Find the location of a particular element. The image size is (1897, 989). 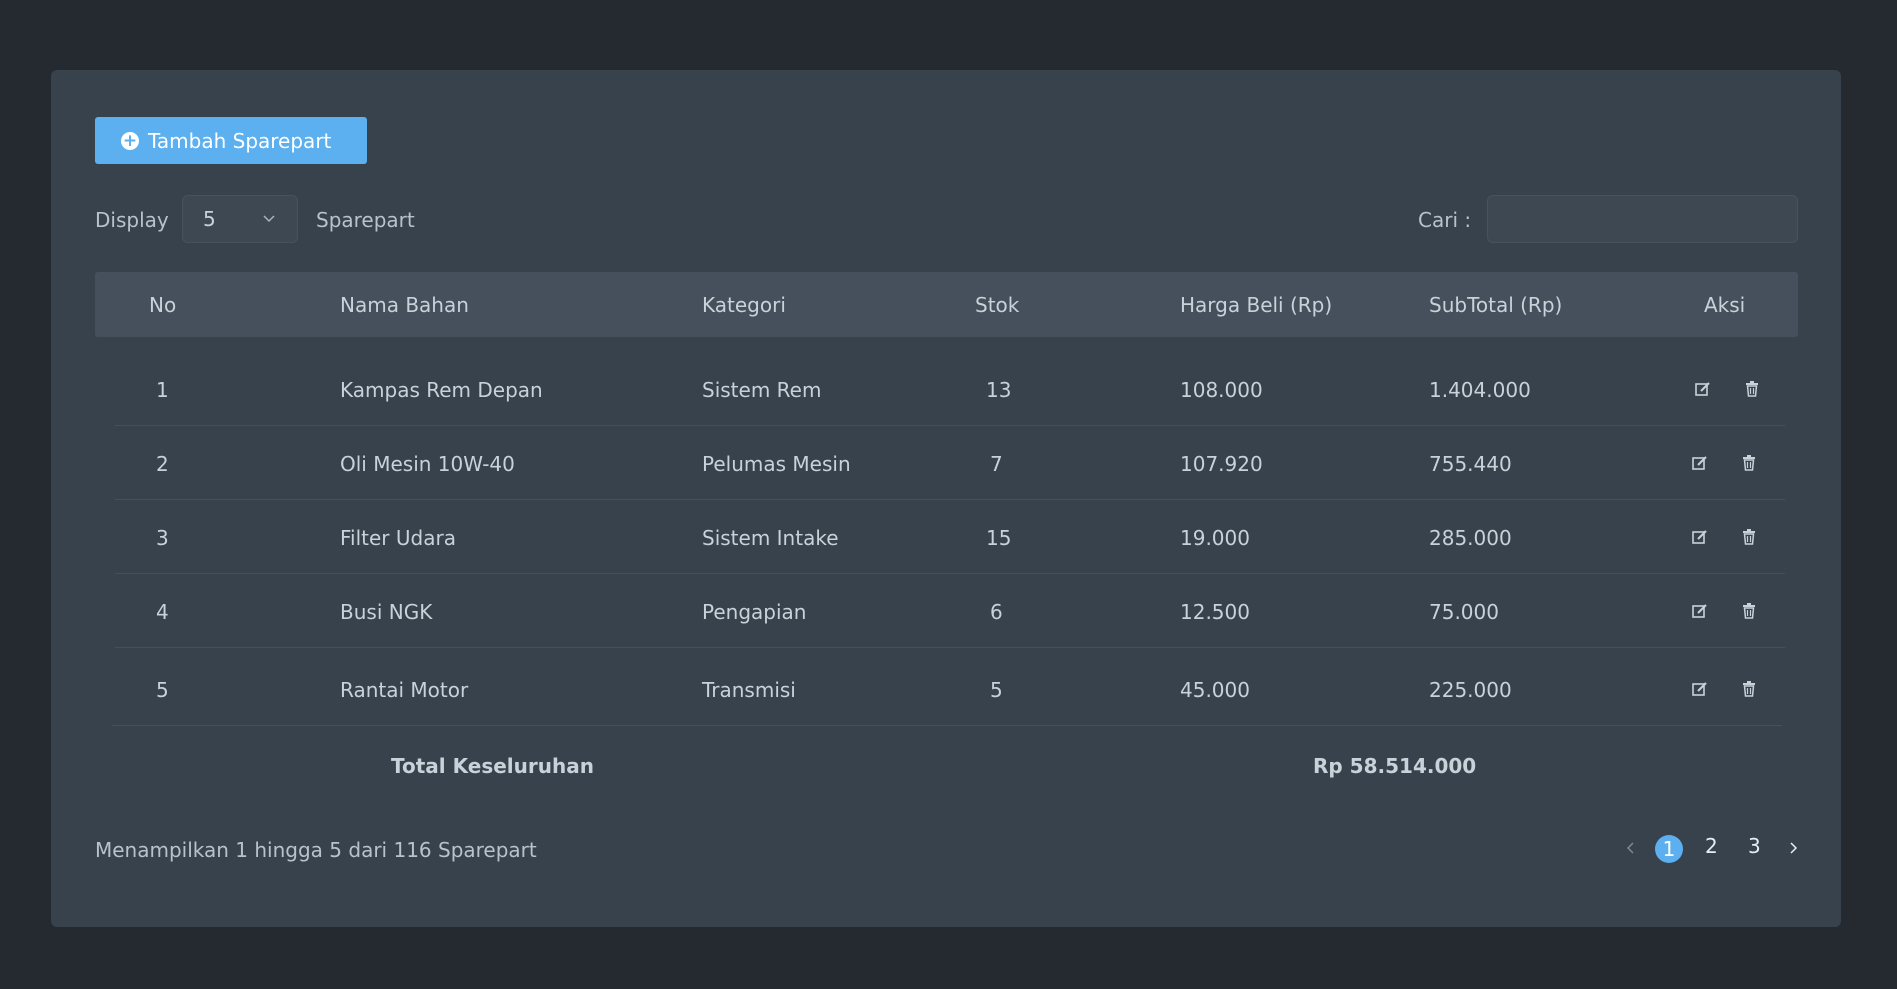

cell-harga-beli: 107.920 is located at coordinates (1221, 464).